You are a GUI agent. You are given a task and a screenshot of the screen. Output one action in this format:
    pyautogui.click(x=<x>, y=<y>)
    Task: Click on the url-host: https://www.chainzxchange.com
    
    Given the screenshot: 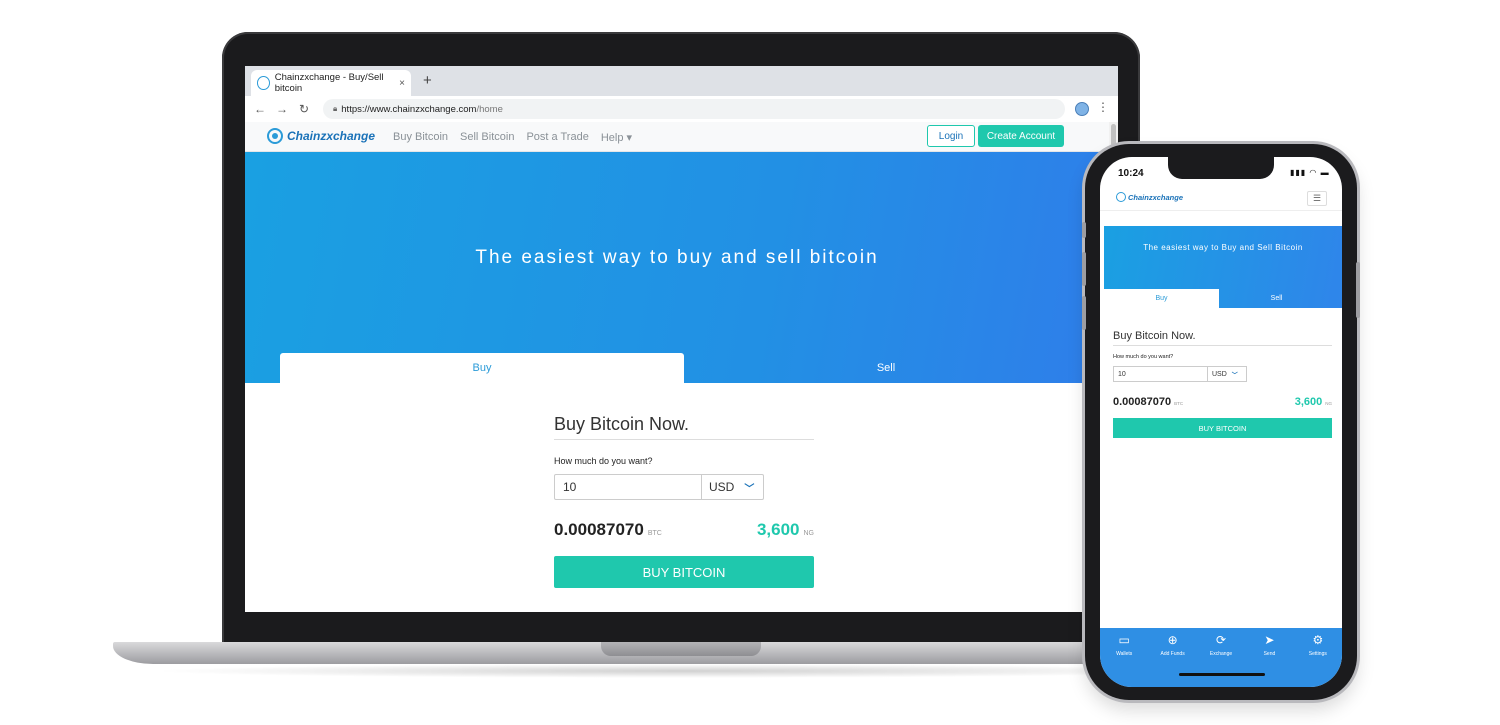 What is the action you would take?
    pyautogui.click(x=409, y=109)
    